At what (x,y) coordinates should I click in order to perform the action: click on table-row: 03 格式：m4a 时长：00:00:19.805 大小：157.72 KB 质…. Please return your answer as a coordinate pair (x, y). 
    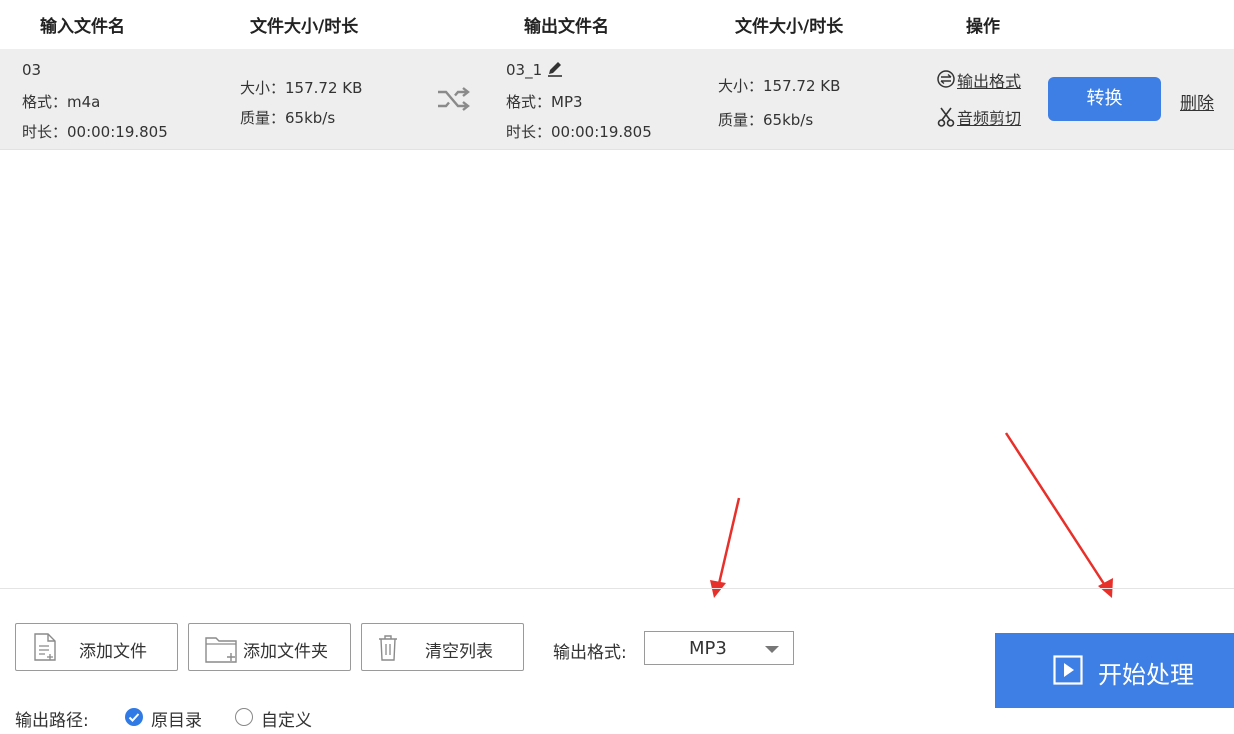
    Looking at the image, I should click on (617, 99).